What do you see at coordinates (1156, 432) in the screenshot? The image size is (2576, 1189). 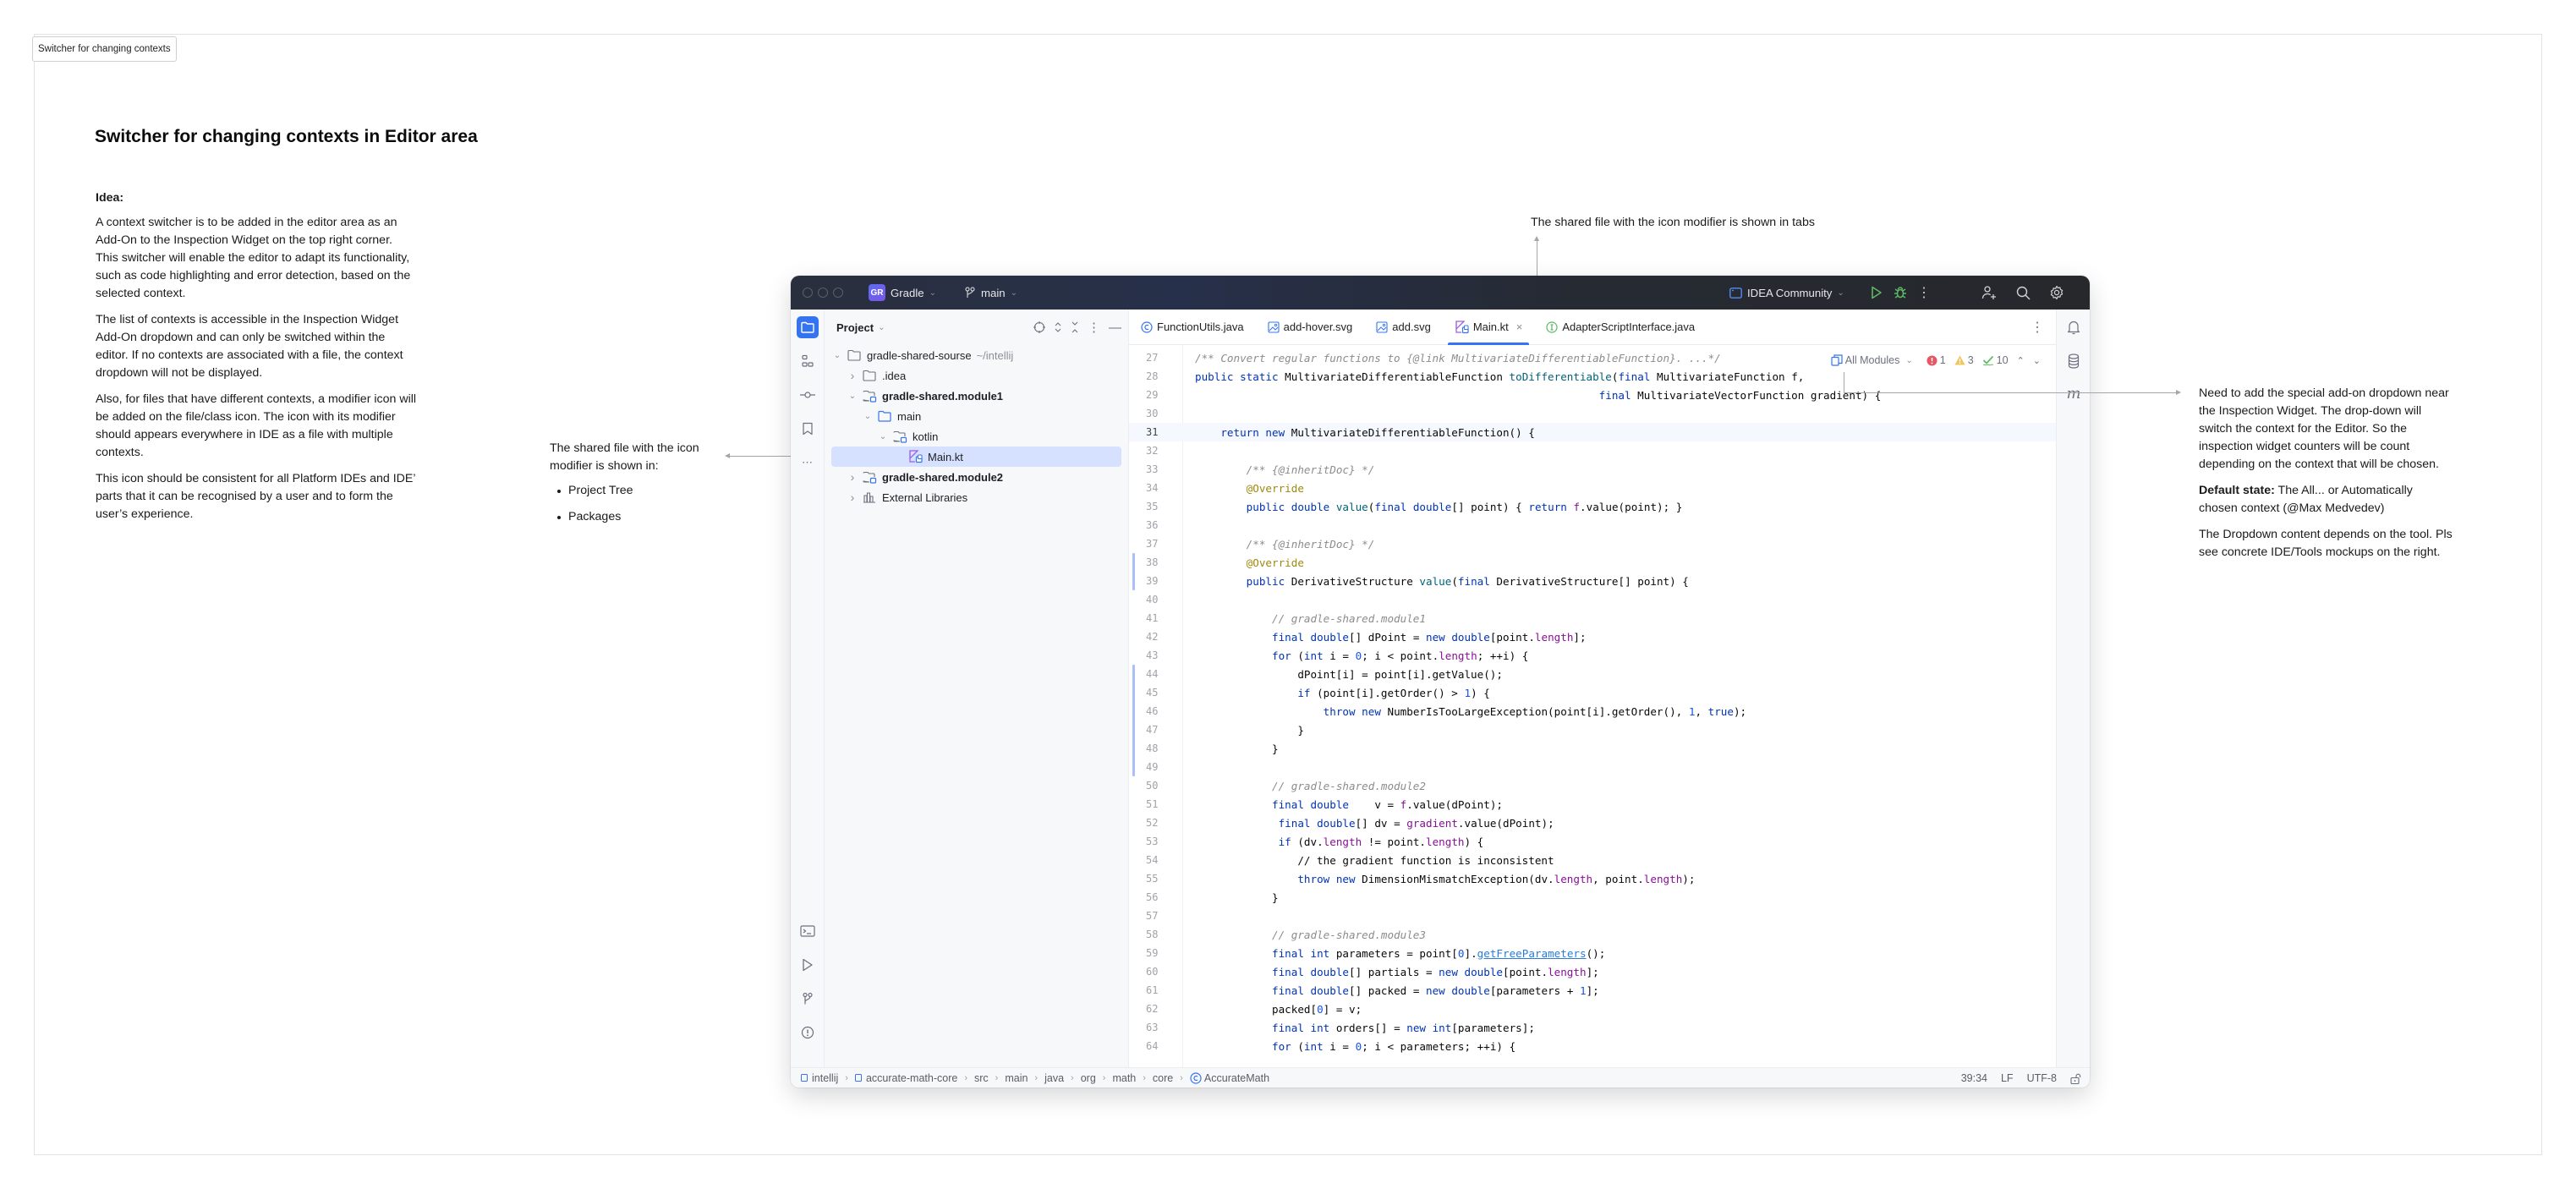 I see `line-number: 31` at bounding box center [1156, 432].